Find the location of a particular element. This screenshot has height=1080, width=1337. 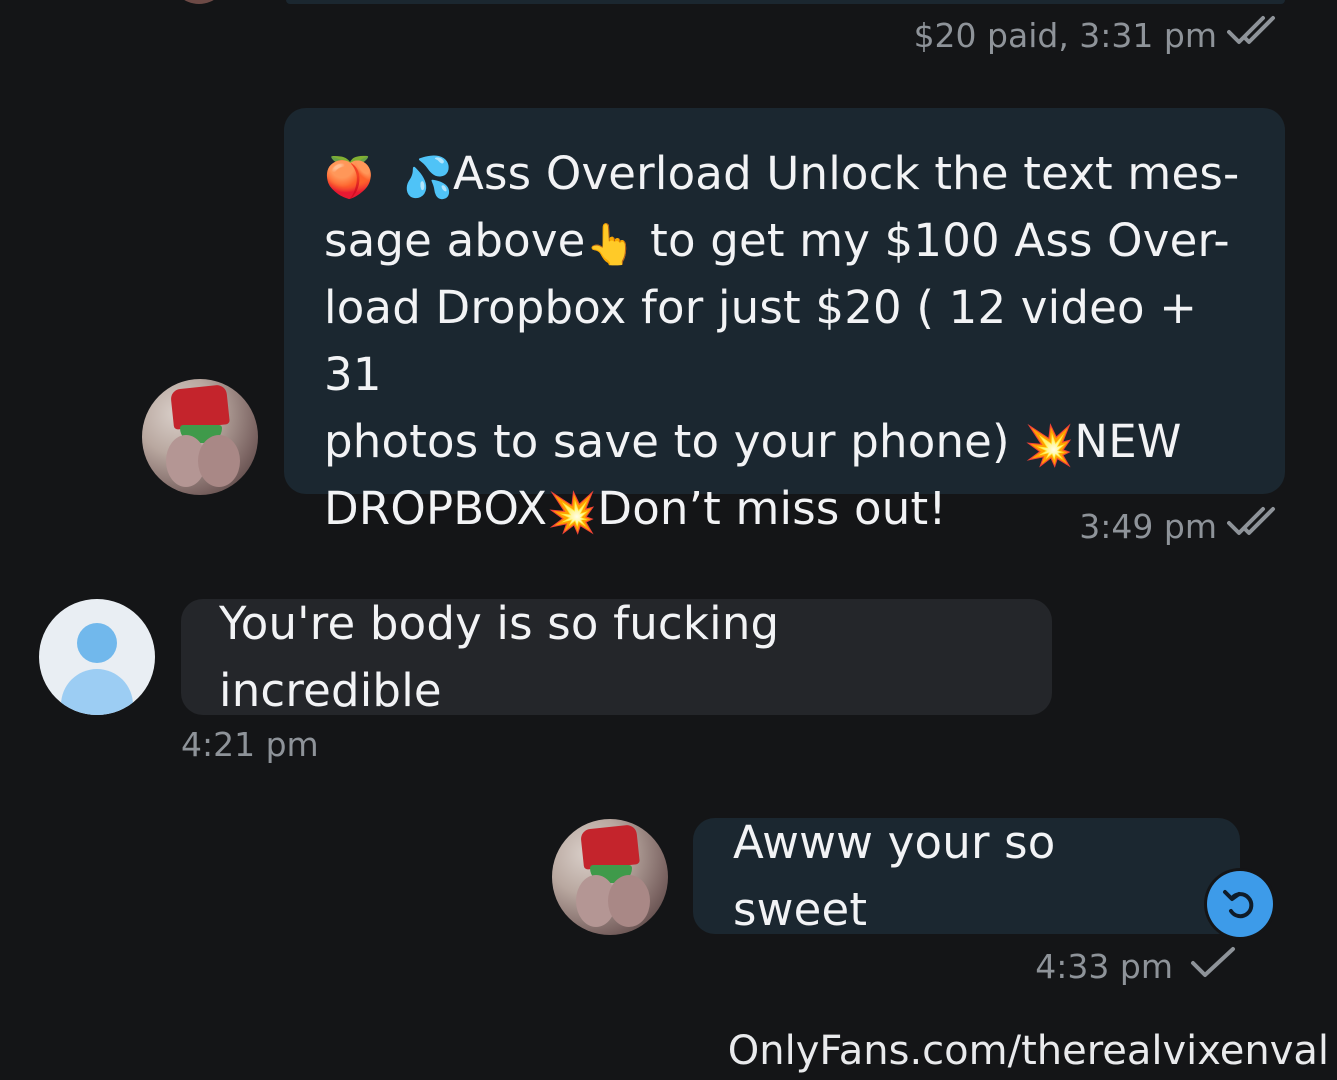

message-bubble-outgoing: Awww your so sweet is located at coordinates (966, 876).